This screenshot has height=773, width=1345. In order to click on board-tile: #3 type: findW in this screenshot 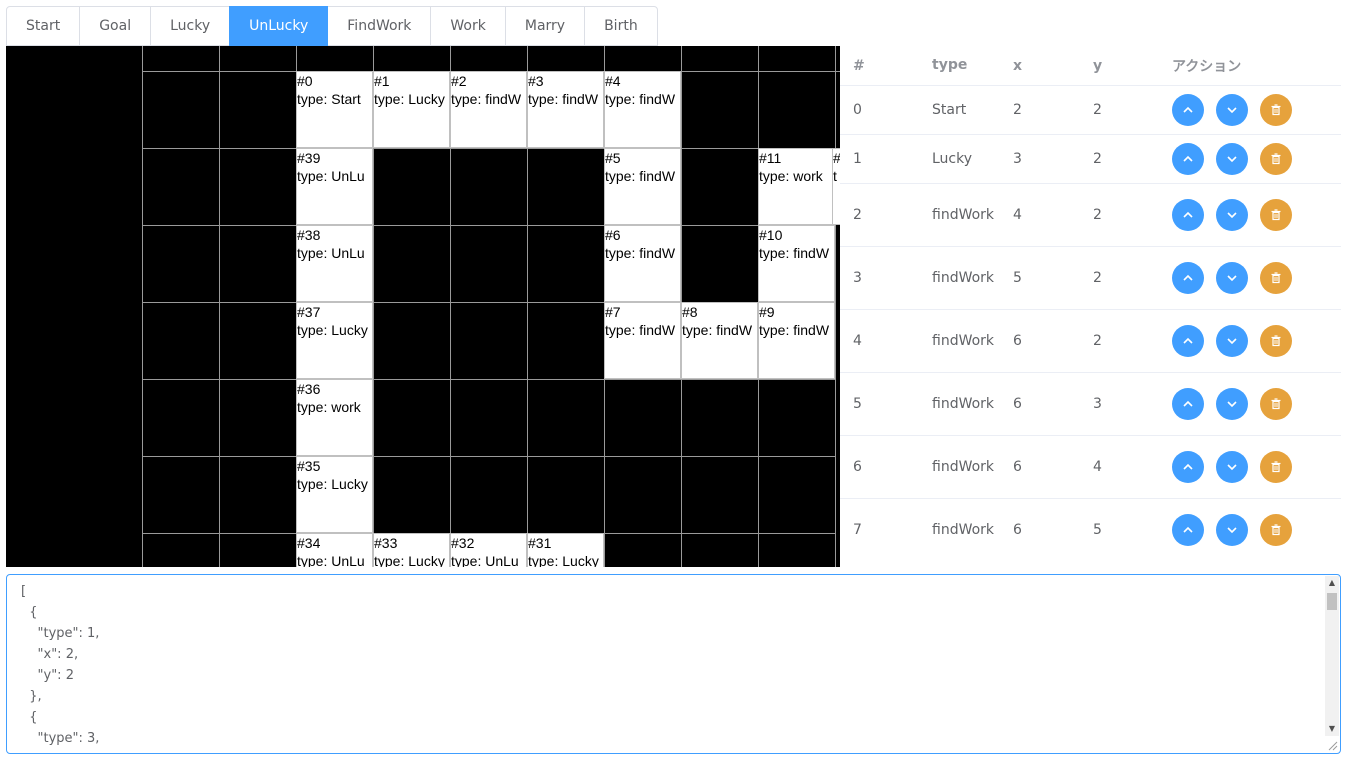, I will do `click(565, 109)`.